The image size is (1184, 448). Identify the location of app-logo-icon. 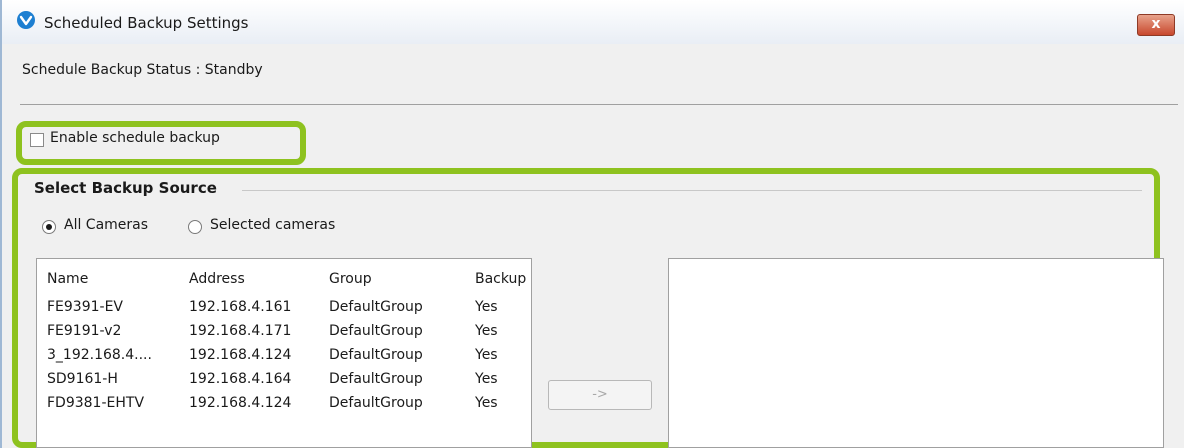
(26, 20).